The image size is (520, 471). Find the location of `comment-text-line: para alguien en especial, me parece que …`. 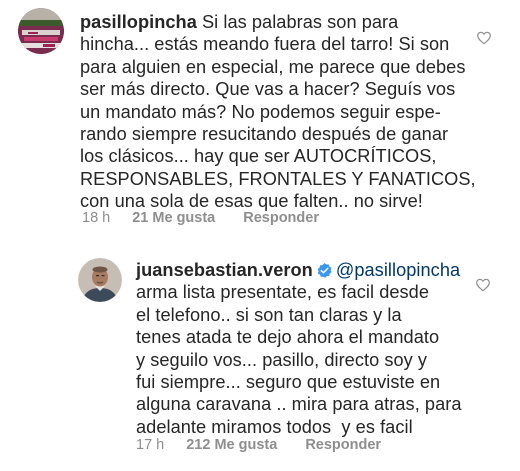

comment-text-line: para alguien en especial, me parece que … is located at coordinates (273, 66).